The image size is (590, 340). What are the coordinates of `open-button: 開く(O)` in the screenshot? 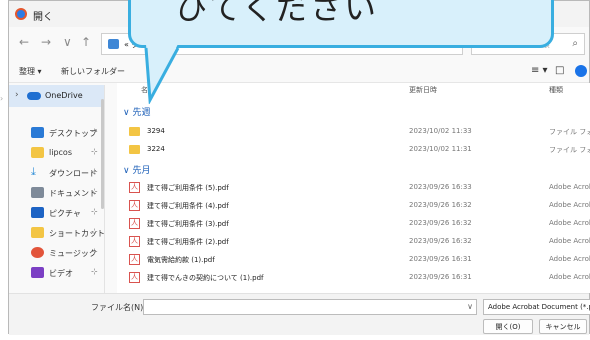 It's located at (508, 326).